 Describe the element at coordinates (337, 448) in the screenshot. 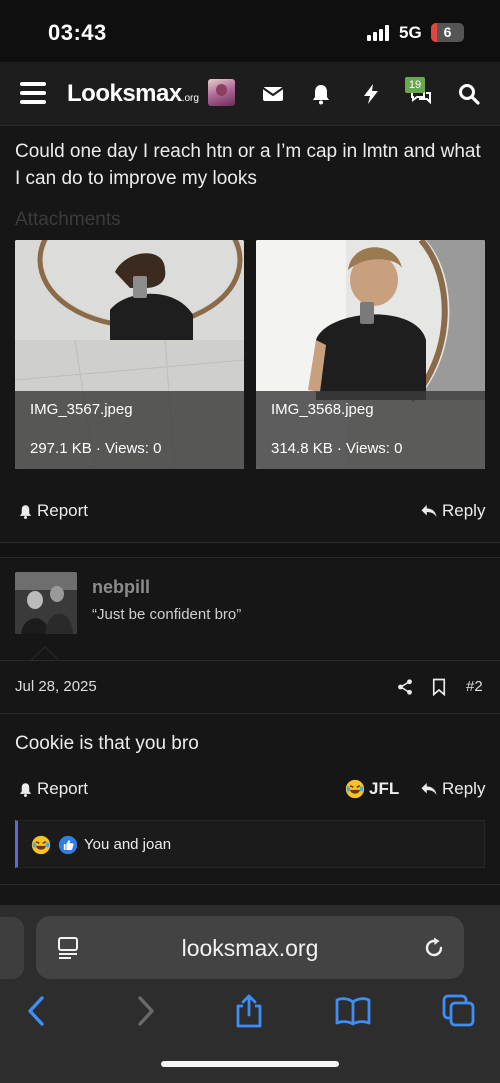

I see `attachment-meta: 314.8 KB · Views: 0` at that location.